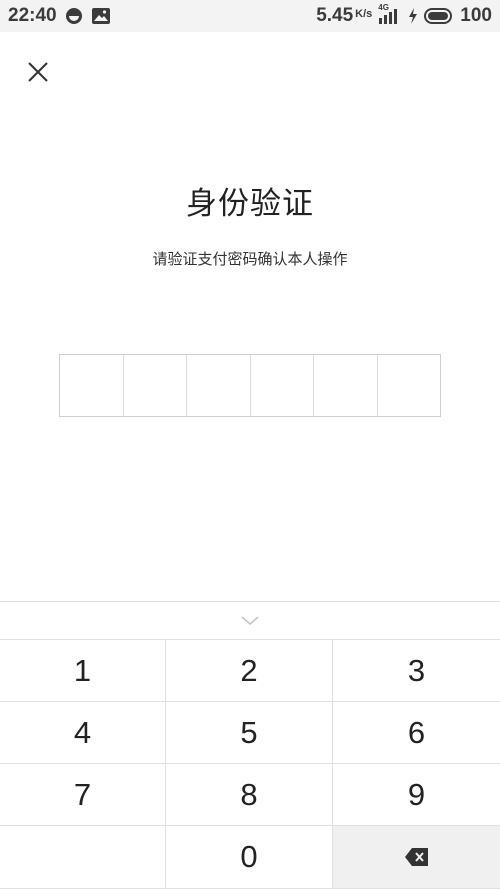  Describe the element at coordinates (476, 15) in the screenshot. I see `battery-level: 100` at that location.